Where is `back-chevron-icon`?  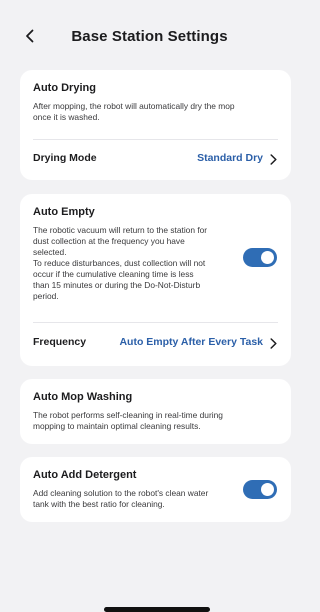 back-chevron-icon is located at coordinates (30, 36).